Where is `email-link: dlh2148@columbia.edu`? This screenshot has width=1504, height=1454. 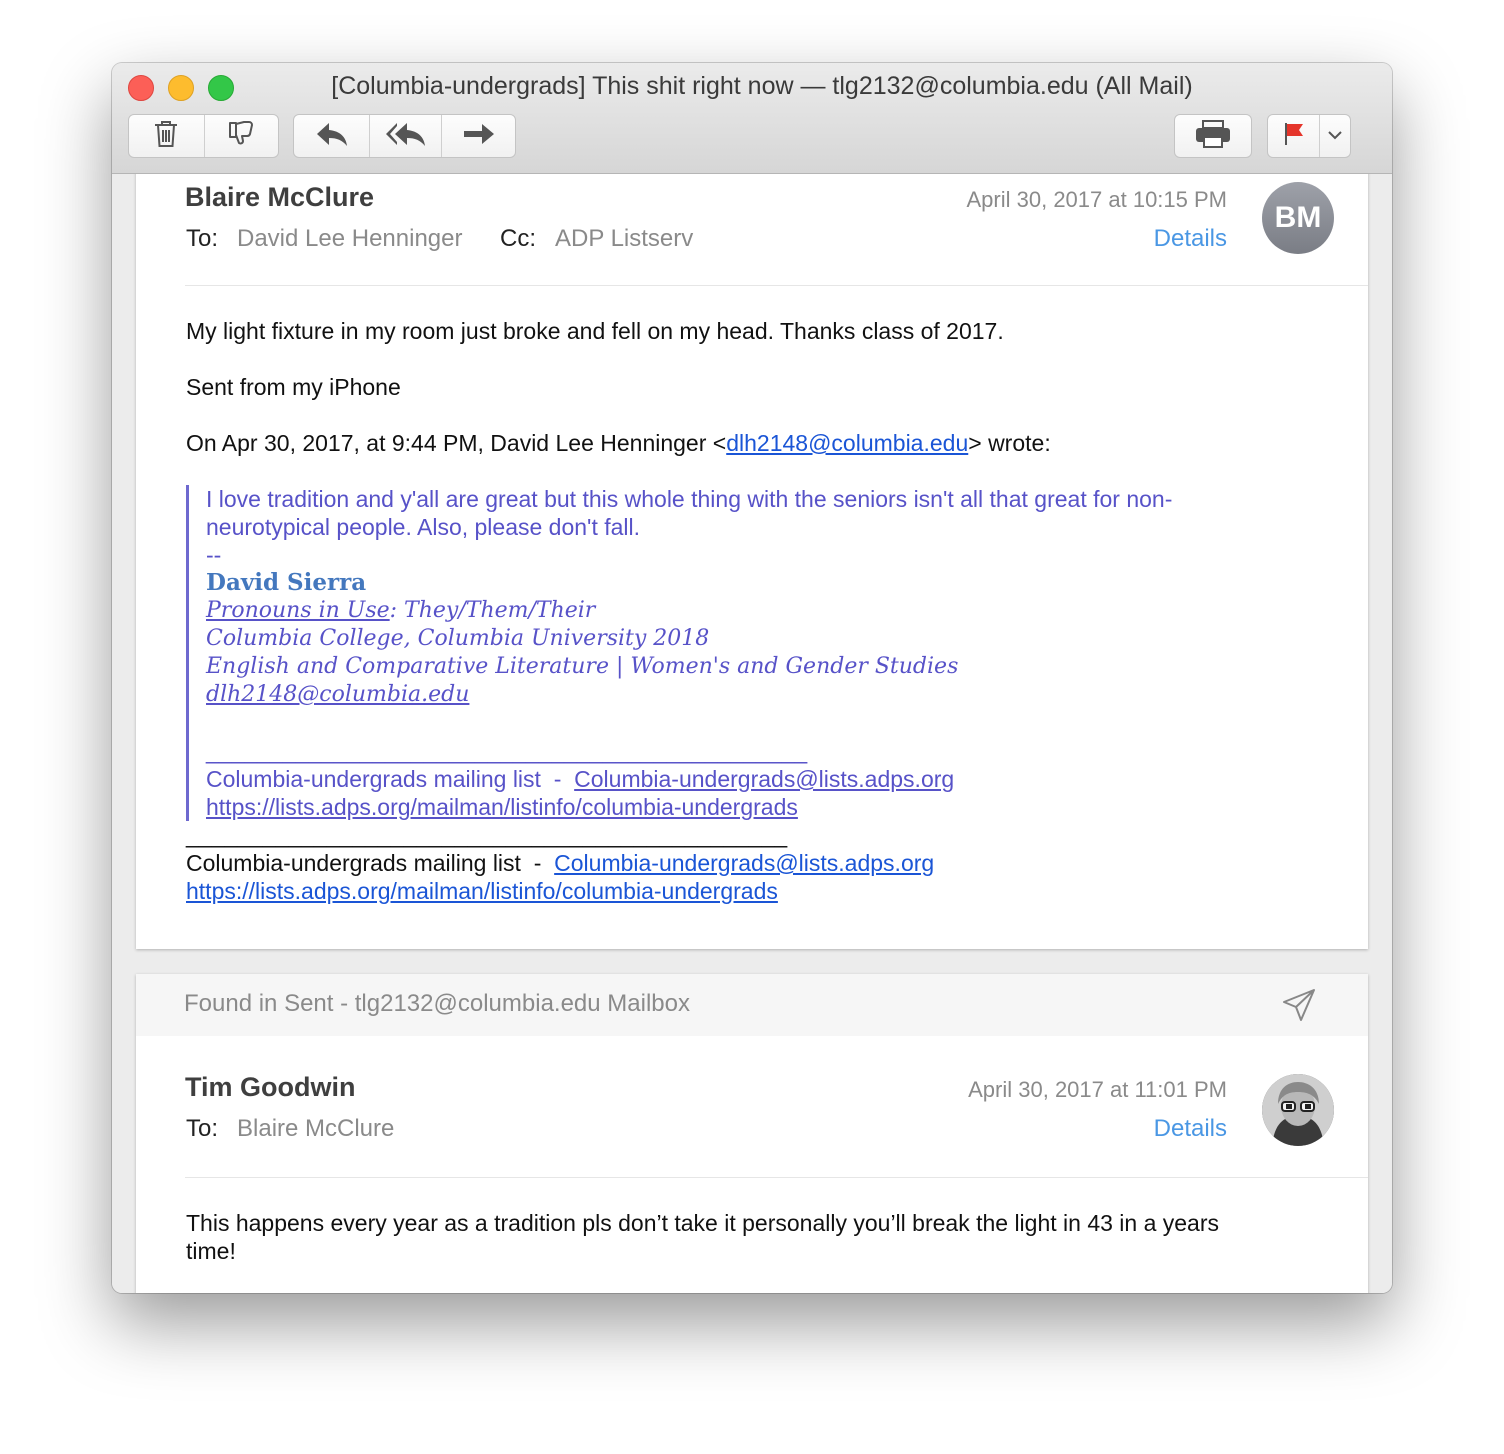
email-link: dlh2148@columbia.edu is located at coordinates (847, 443).